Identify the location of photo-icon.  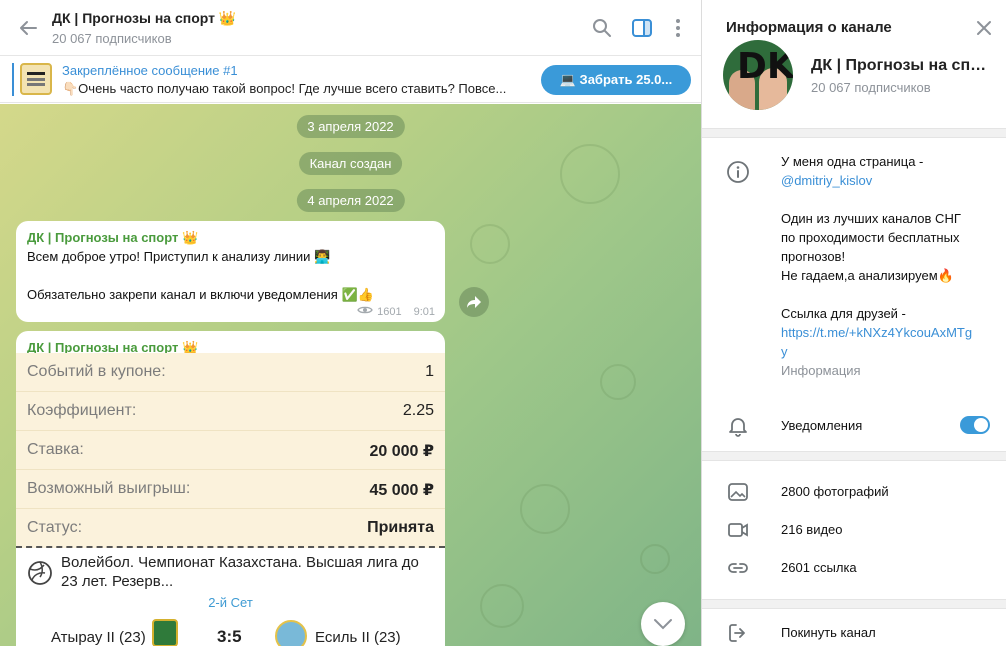
(738, 492).